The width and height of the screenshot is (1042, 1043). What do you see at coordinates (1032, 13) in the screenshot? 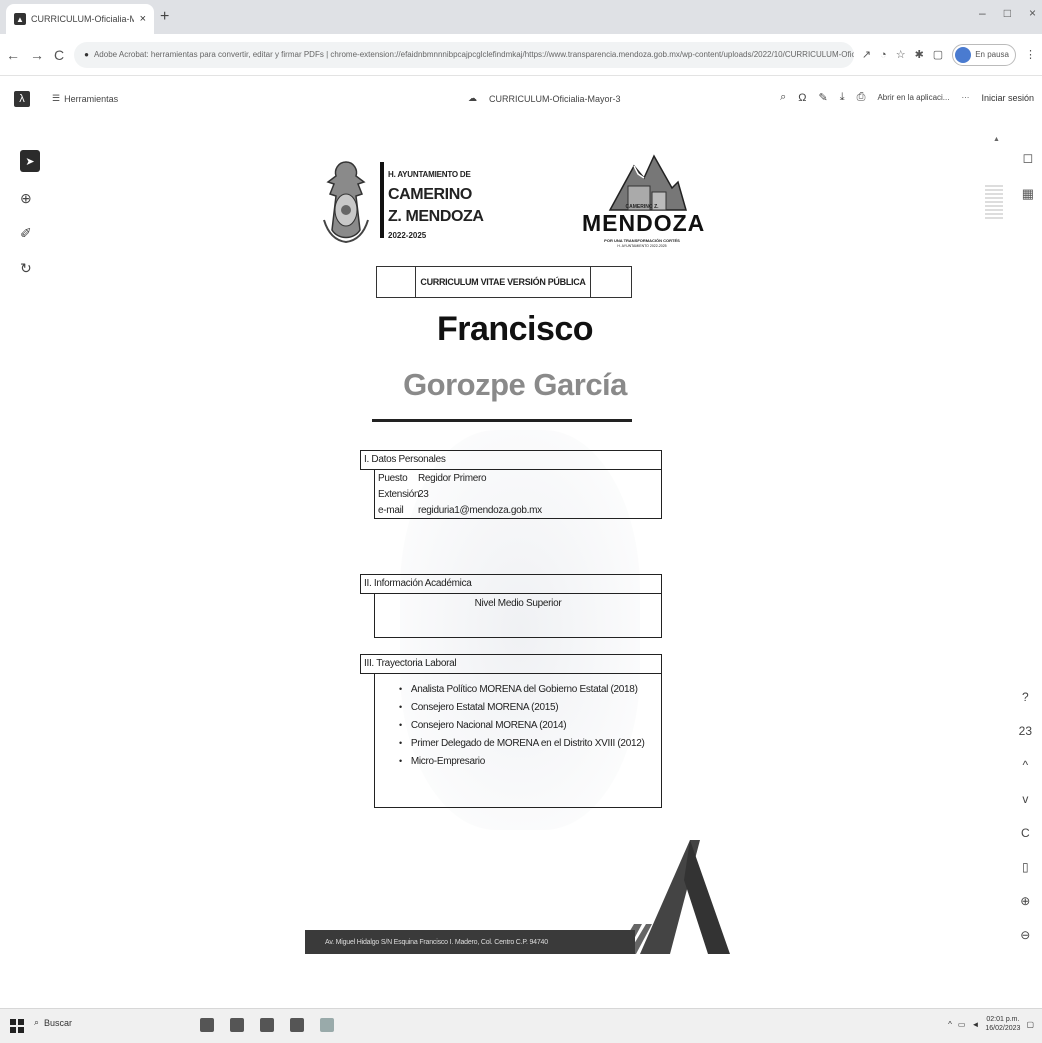
I see `close-window-button: ×` at bounding box center [1032, 13].